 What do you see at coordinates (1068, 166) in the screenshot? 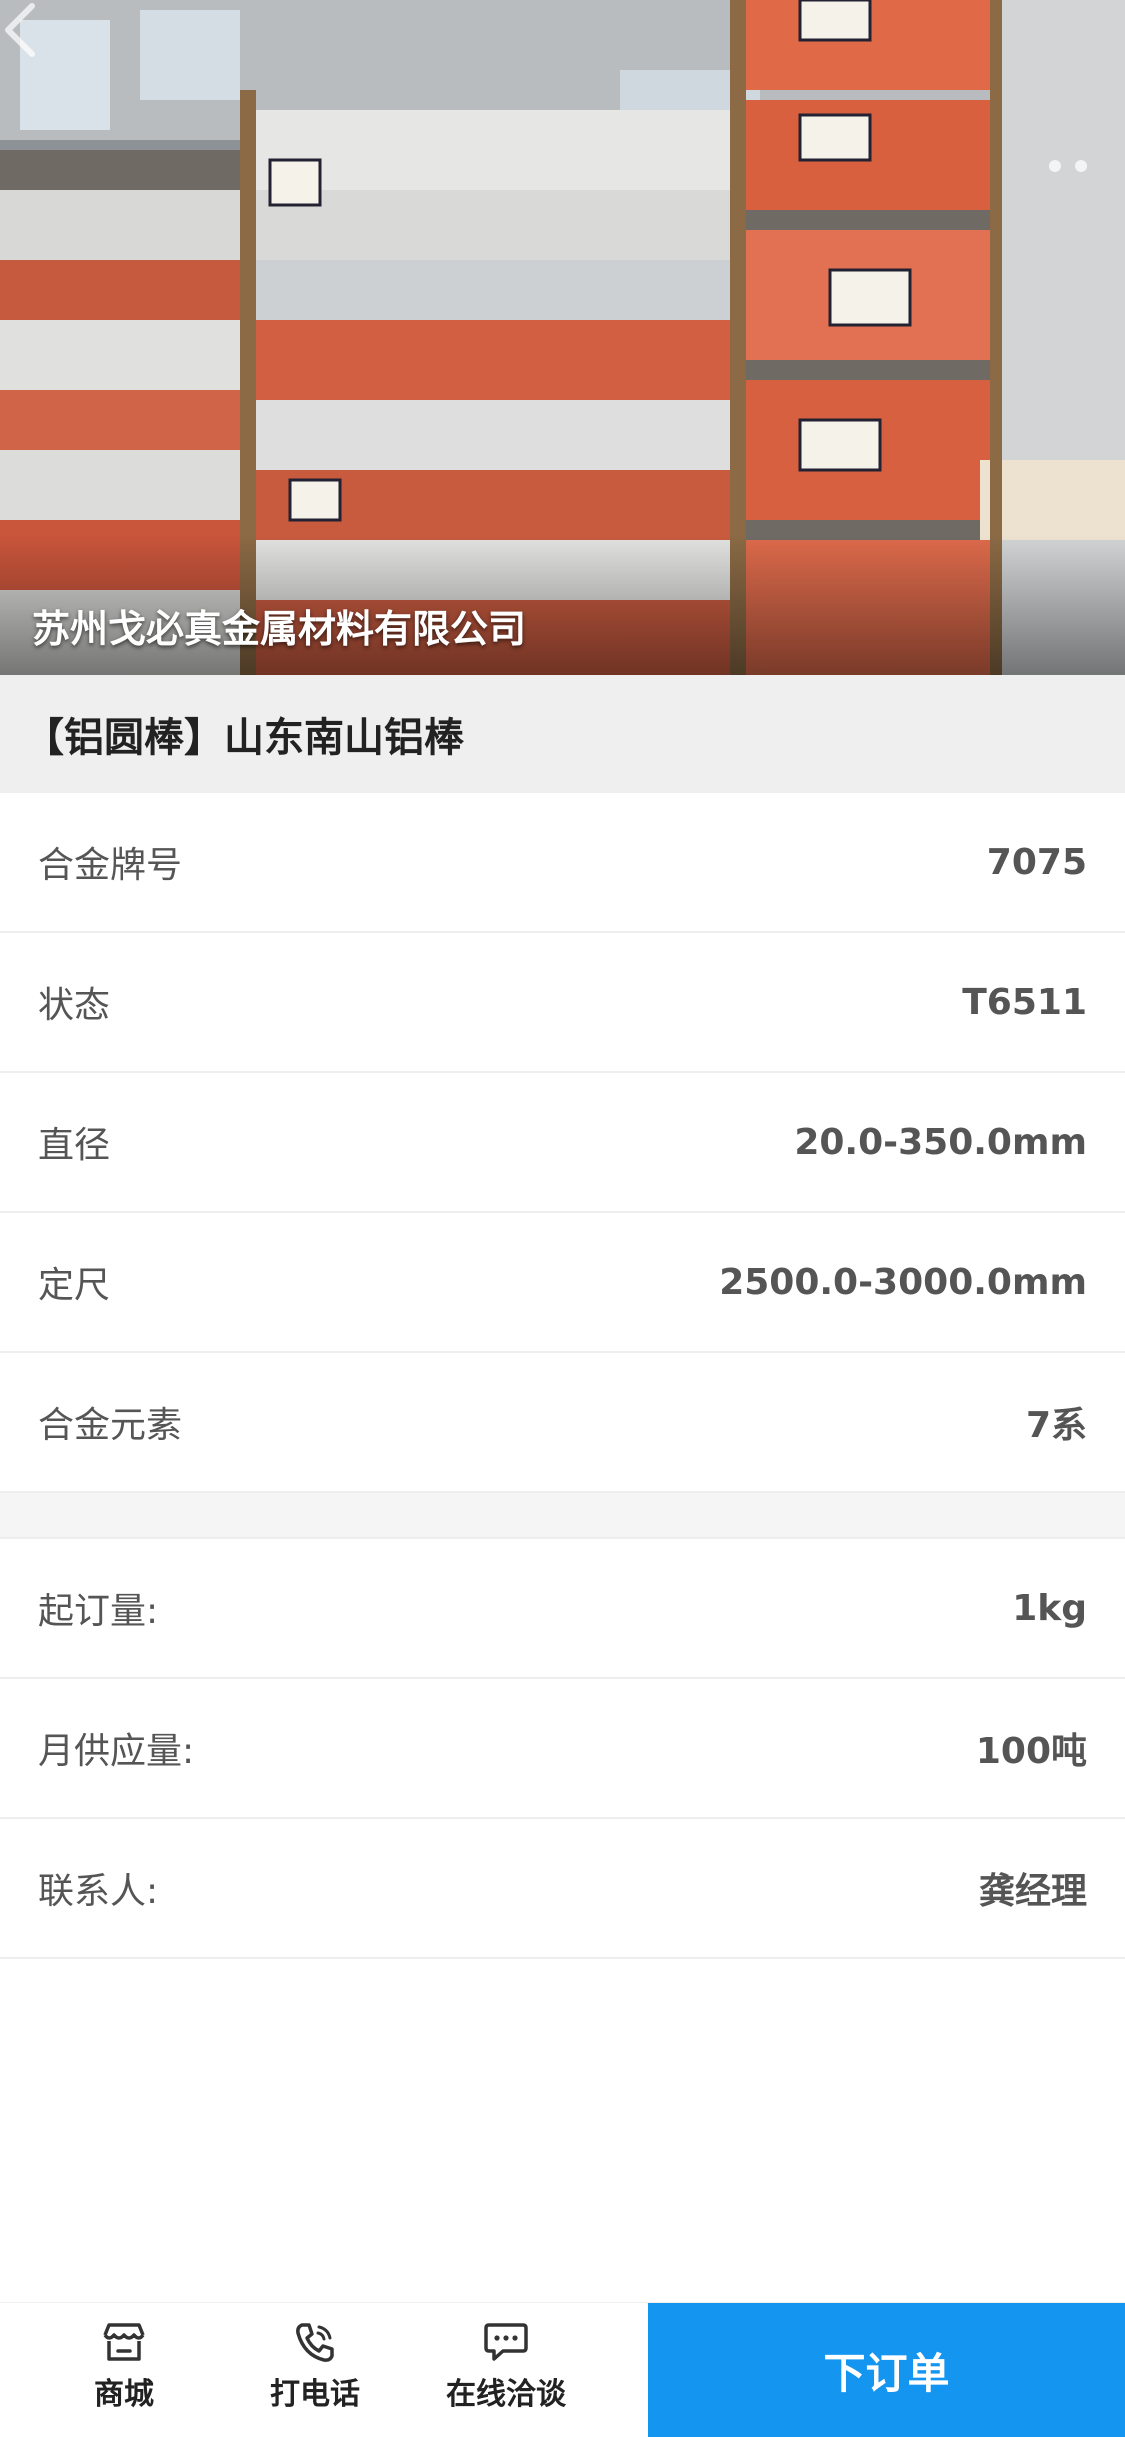
I see `carousel-dots` at bounding box center [1068, 166].